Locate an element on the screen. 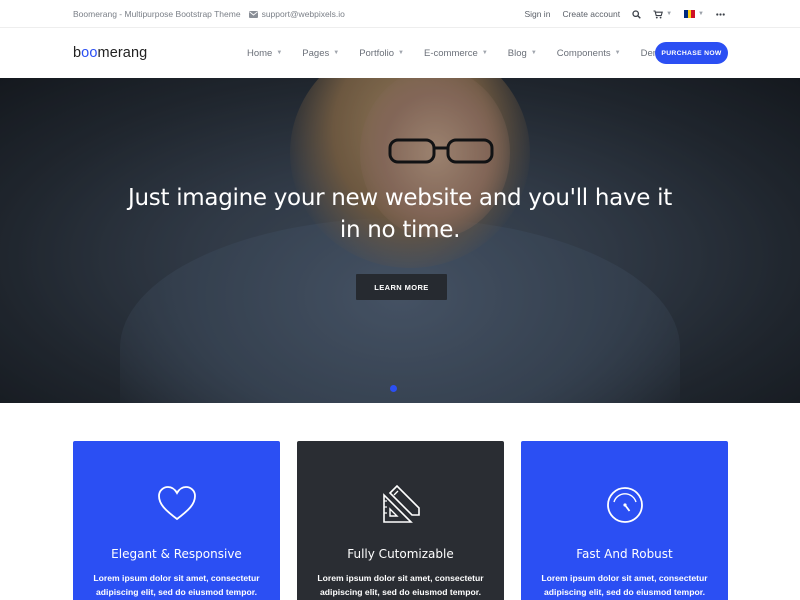  top-bar-right: Sign in Create account ▼ ▼ is located at coordinates (618, 14).